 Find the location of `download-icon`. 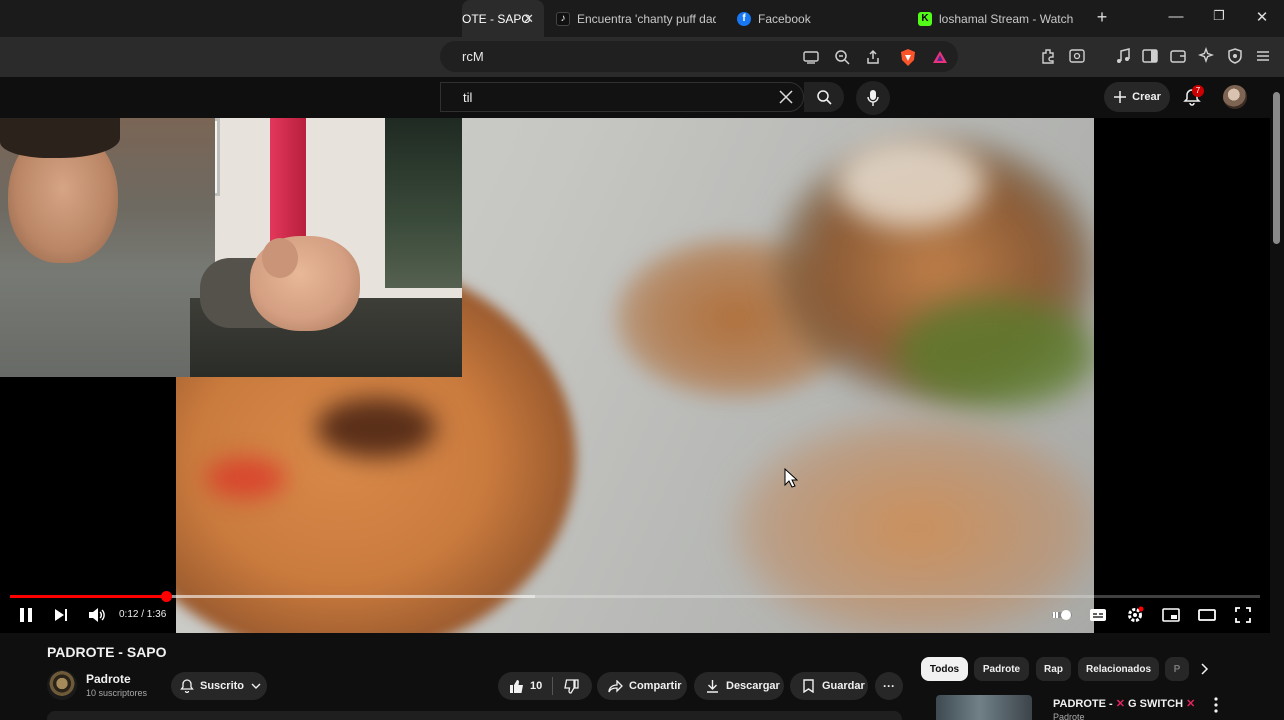

download-icon is located at coordinates (712, 686).